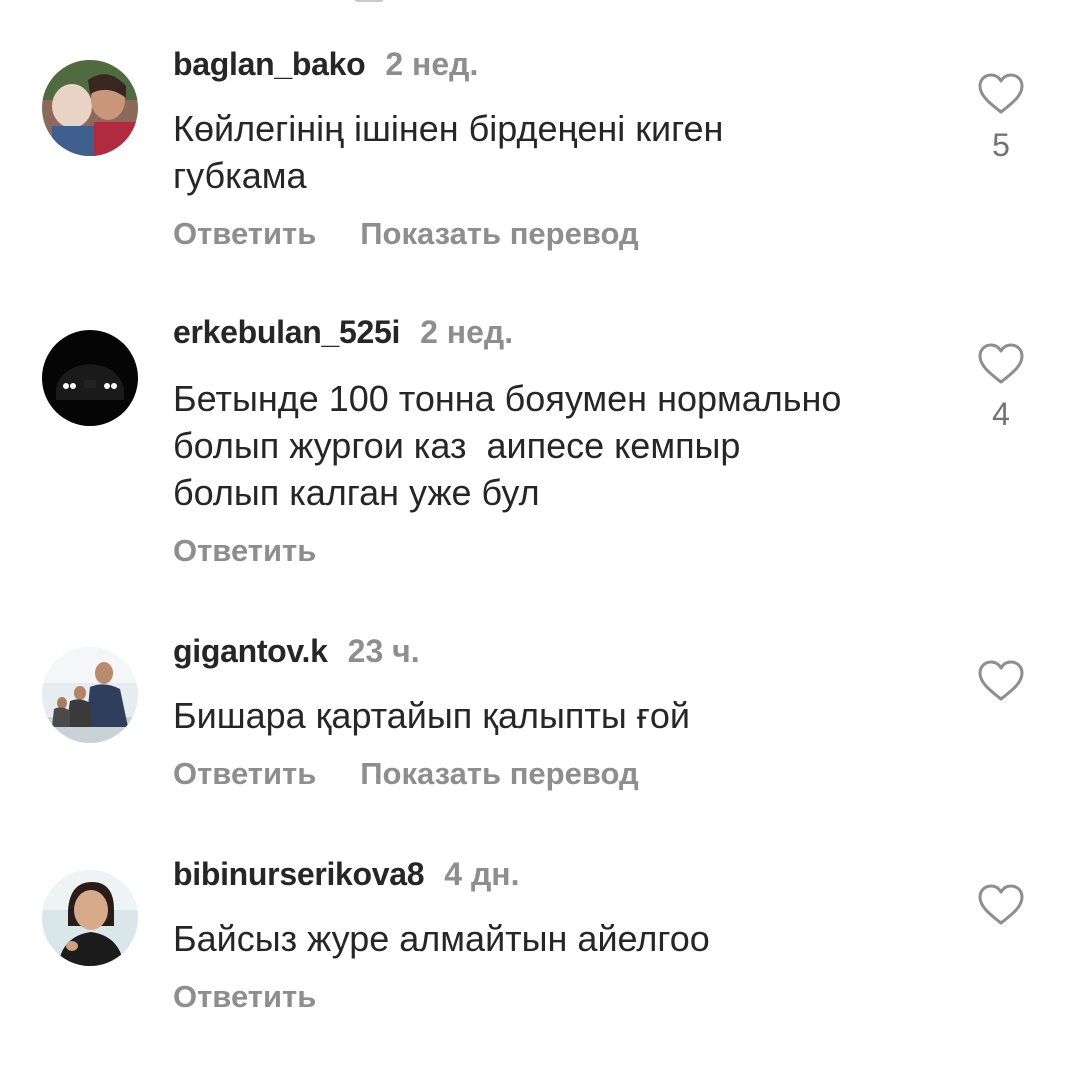 Image resolution: width=1080 pixels, height=1068 pixels. Describe the element at coordinates (286, 332) in the screenshot. I see `comment-username: erkebulan_525i` at that location.